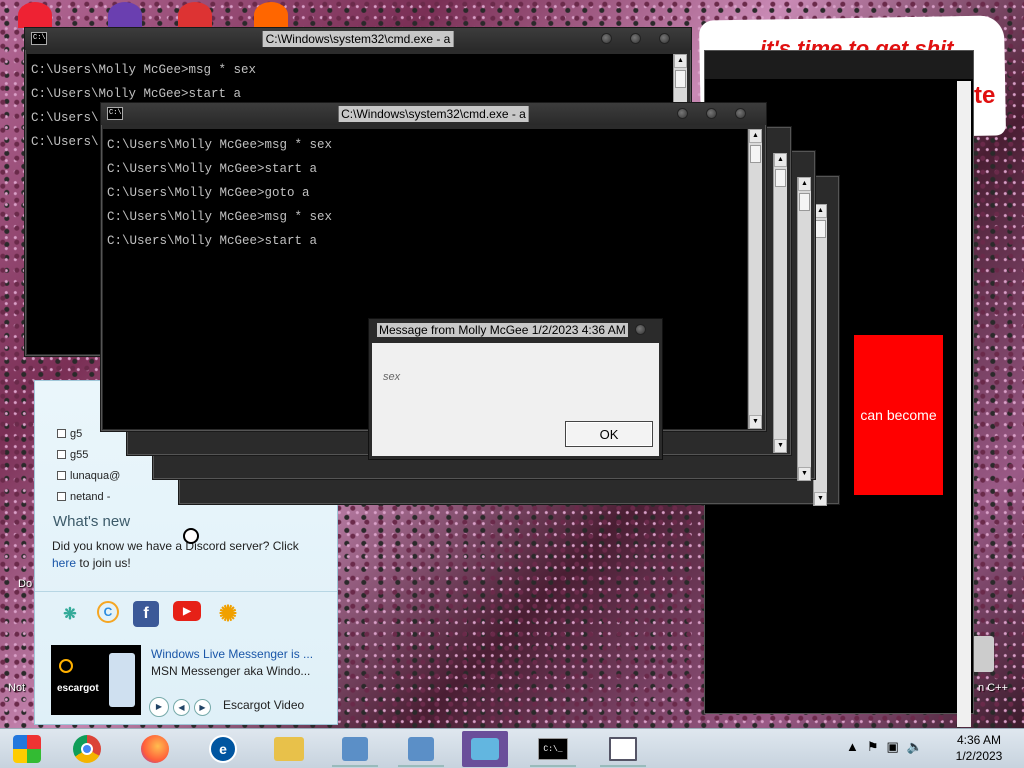 The width and height of the screenshot is (1024, 768). I want to click on folder-icon, so click(289, 749).